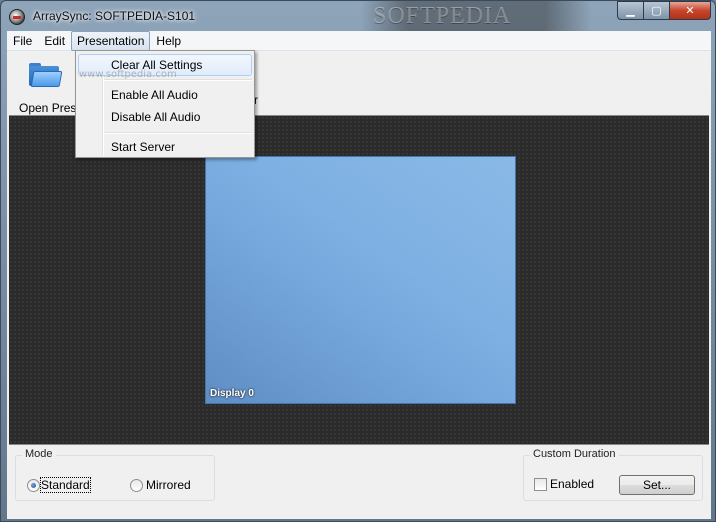  What do you see at coordinates (115, 474) in the screenshot?
I see `mode-group: Mode Standard Mirrored` at bounding box center [115, 474].